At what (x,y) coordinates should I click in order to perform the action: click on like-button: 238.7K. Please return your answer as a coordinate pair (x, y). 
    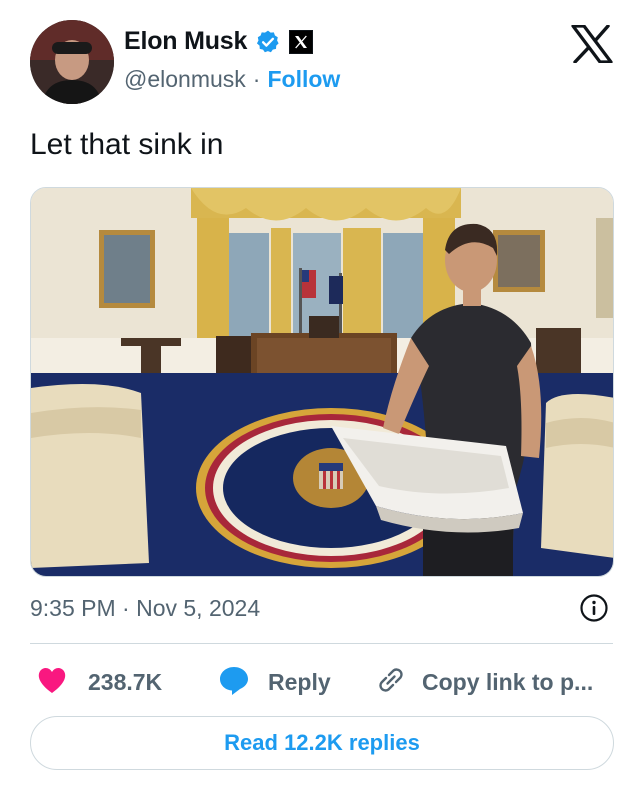
    Looking at the image, I should click on (99, 682).